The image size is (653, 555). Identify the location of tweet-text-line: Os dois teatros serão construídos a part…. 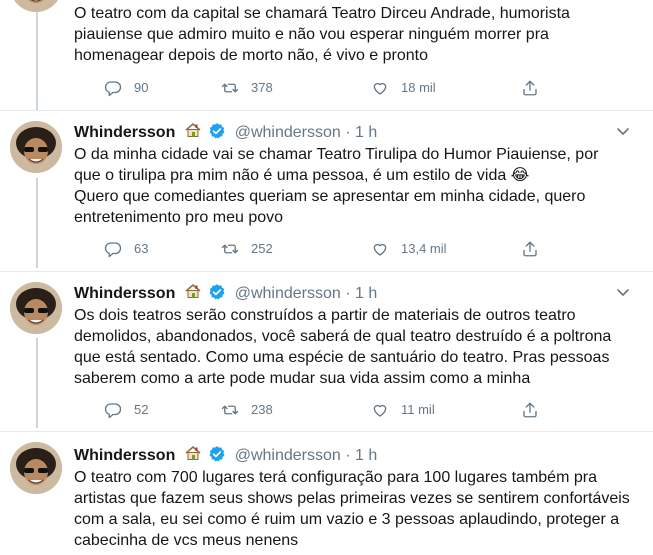
(325, 315).